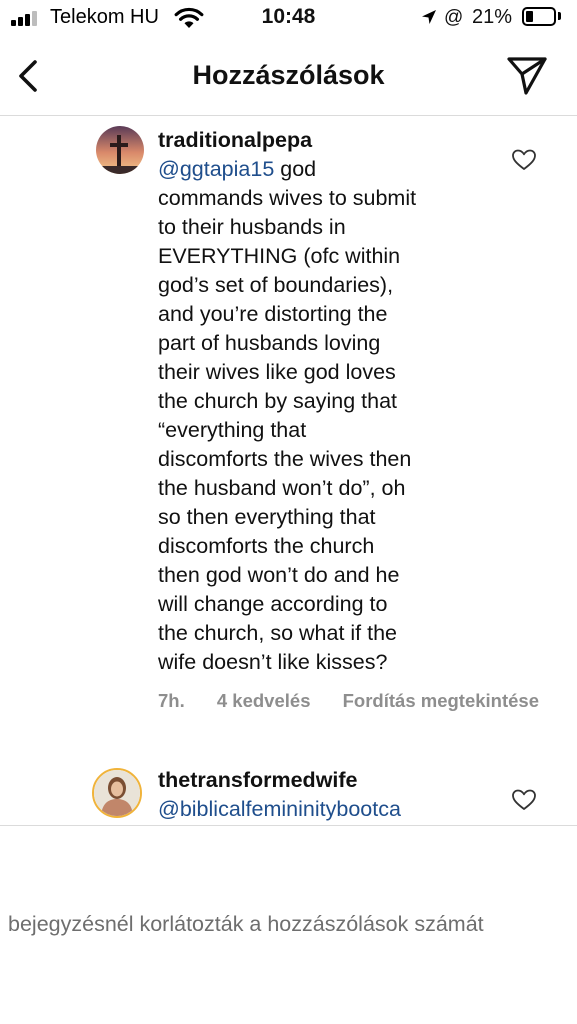 The image size is (577, 1024). I want to click on battery-icon, so click(539, 16).